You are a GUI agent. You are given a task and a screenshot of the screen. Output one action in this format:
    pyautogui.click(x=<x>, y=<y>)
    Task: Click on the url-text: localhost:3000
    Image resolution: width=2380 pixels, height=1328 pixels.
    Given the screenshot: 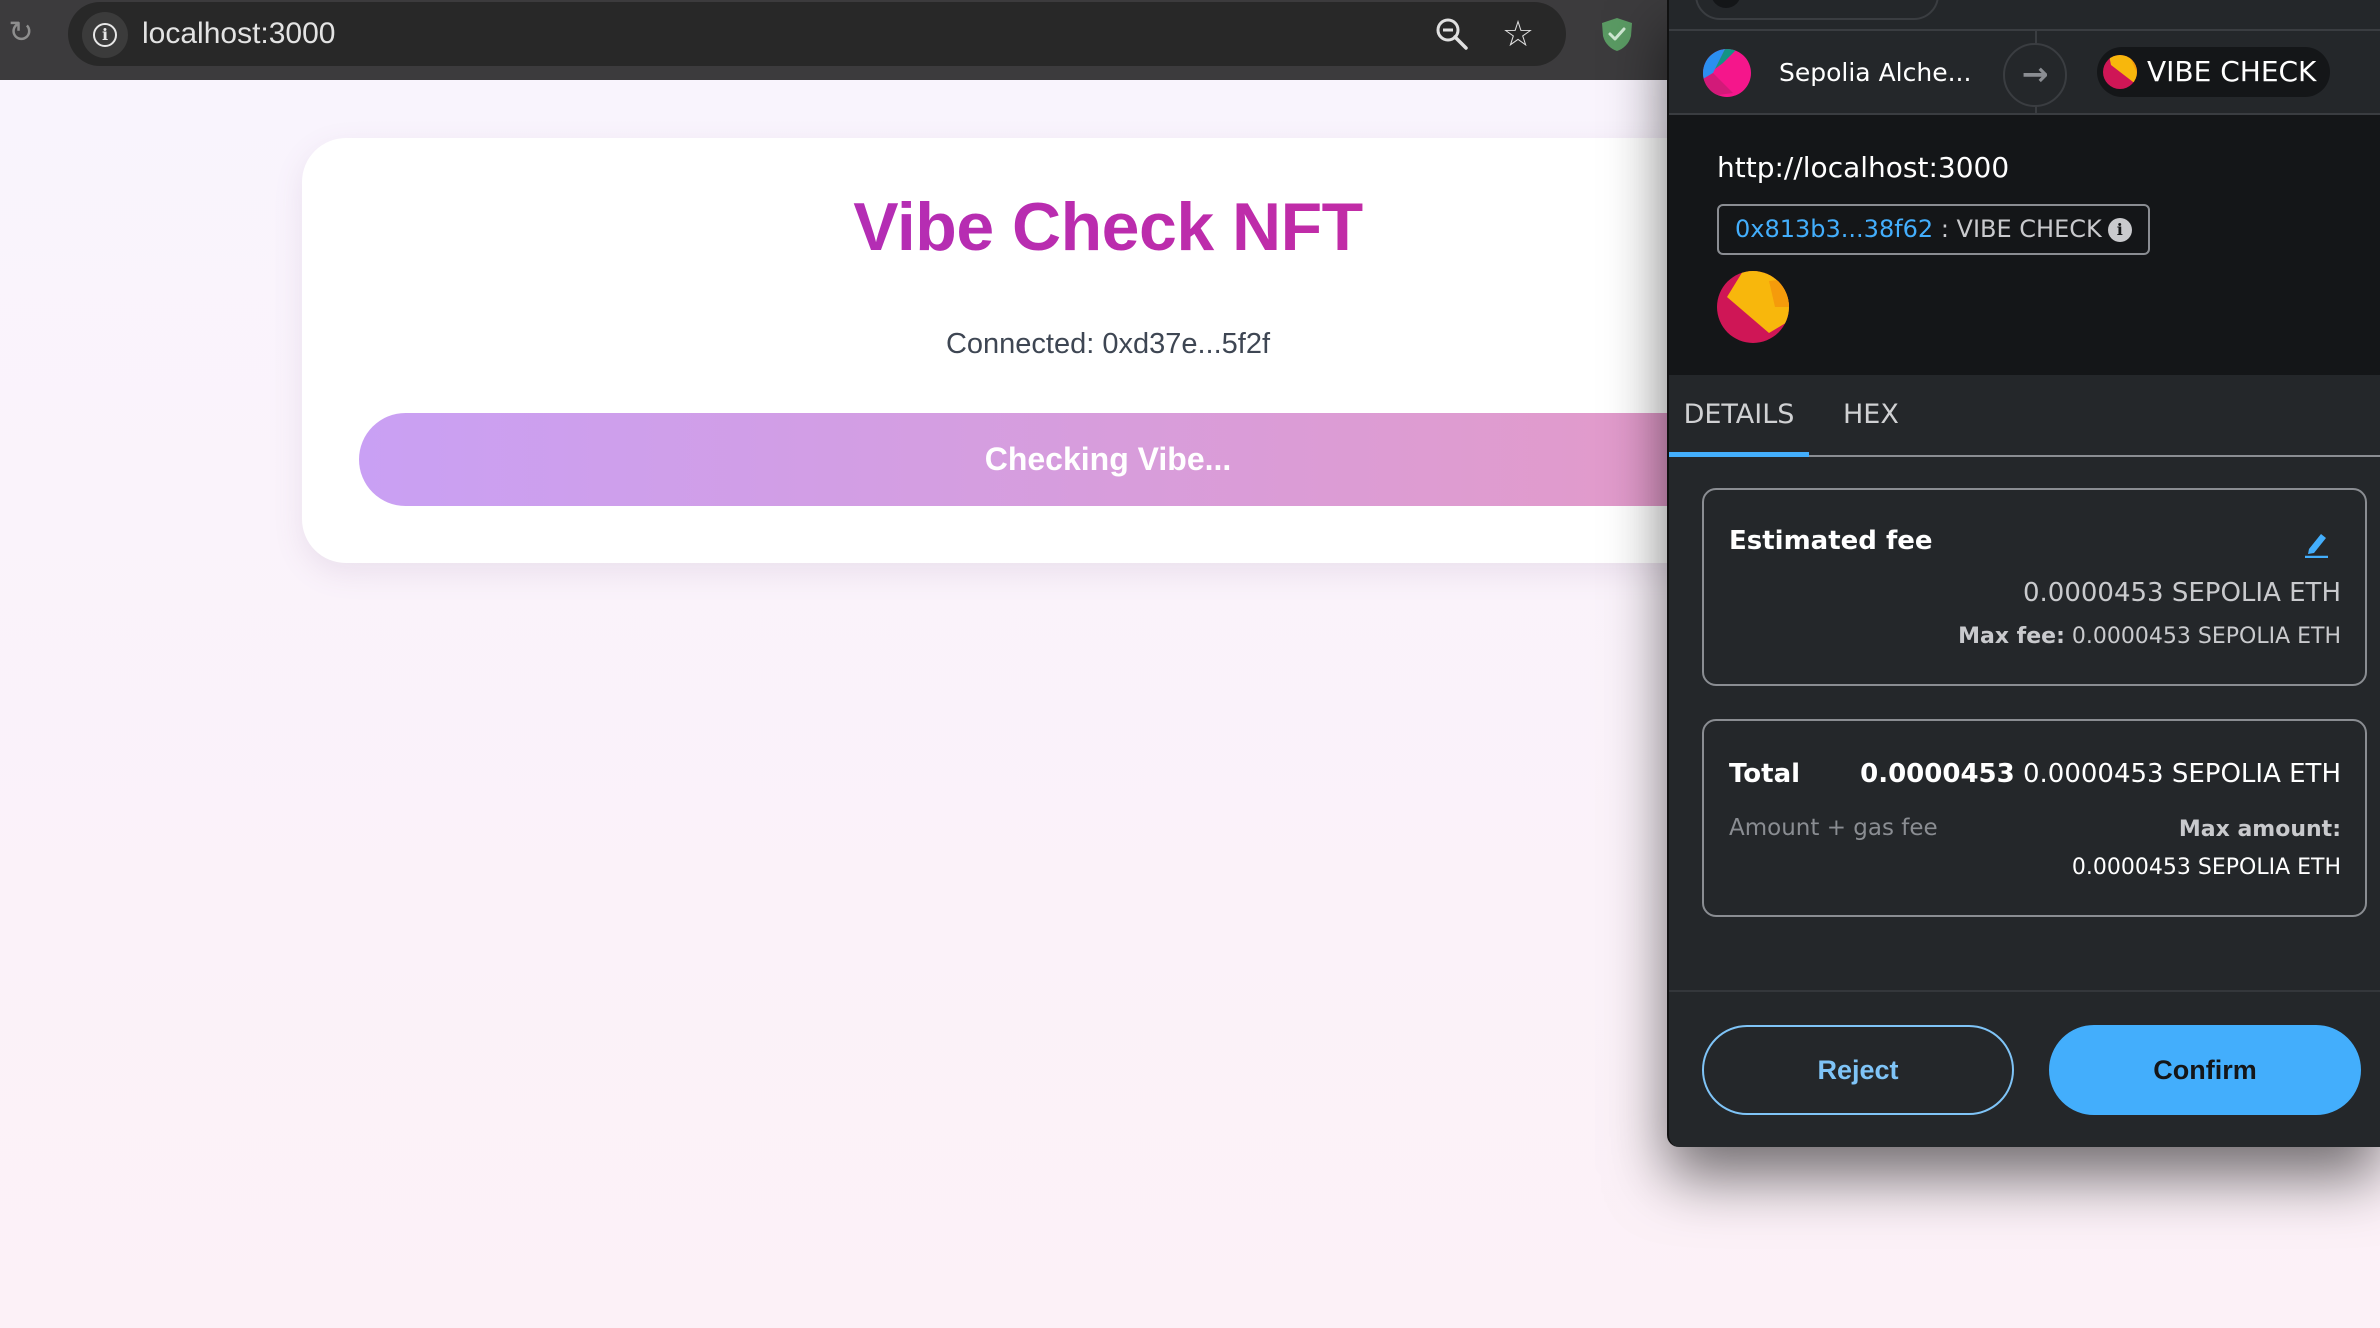 What is the action you would take?
    pyautogui.click(x=238, y=34)
    